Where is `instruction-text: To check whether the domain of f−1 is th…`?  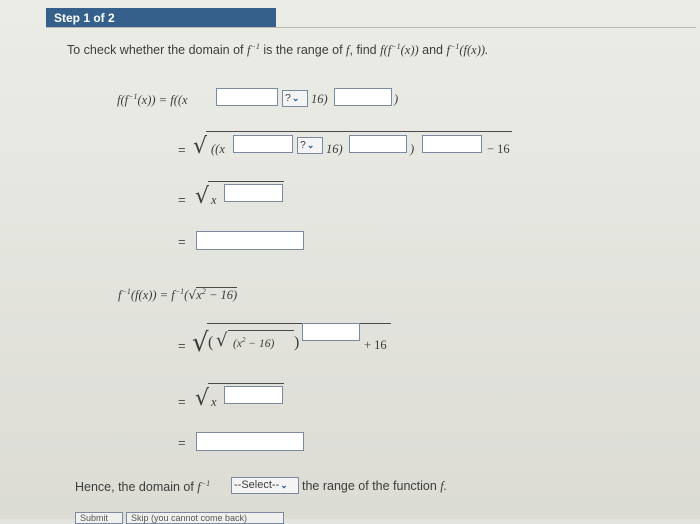
instruction-text: To check whether the domain of f−1 is th… is located at coordinates (277, 50).